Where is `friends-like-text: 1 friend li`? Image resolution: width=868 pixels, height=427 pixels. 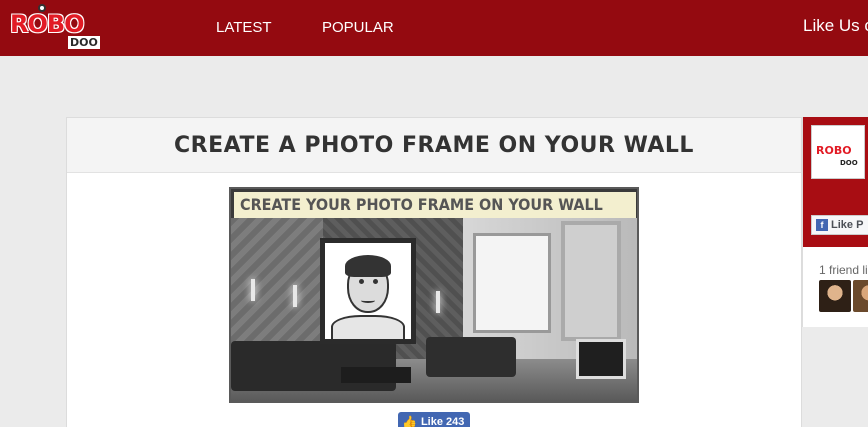
friends-like-text: 1 friend li is located at coordinates (843, 270).